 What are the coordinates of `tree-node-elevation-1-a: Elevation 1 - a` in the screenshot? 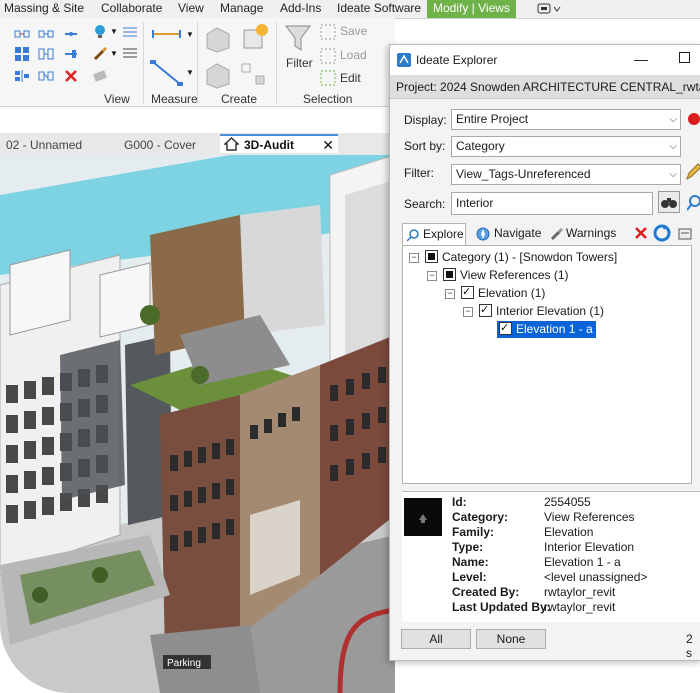 It's located at (546, 329).